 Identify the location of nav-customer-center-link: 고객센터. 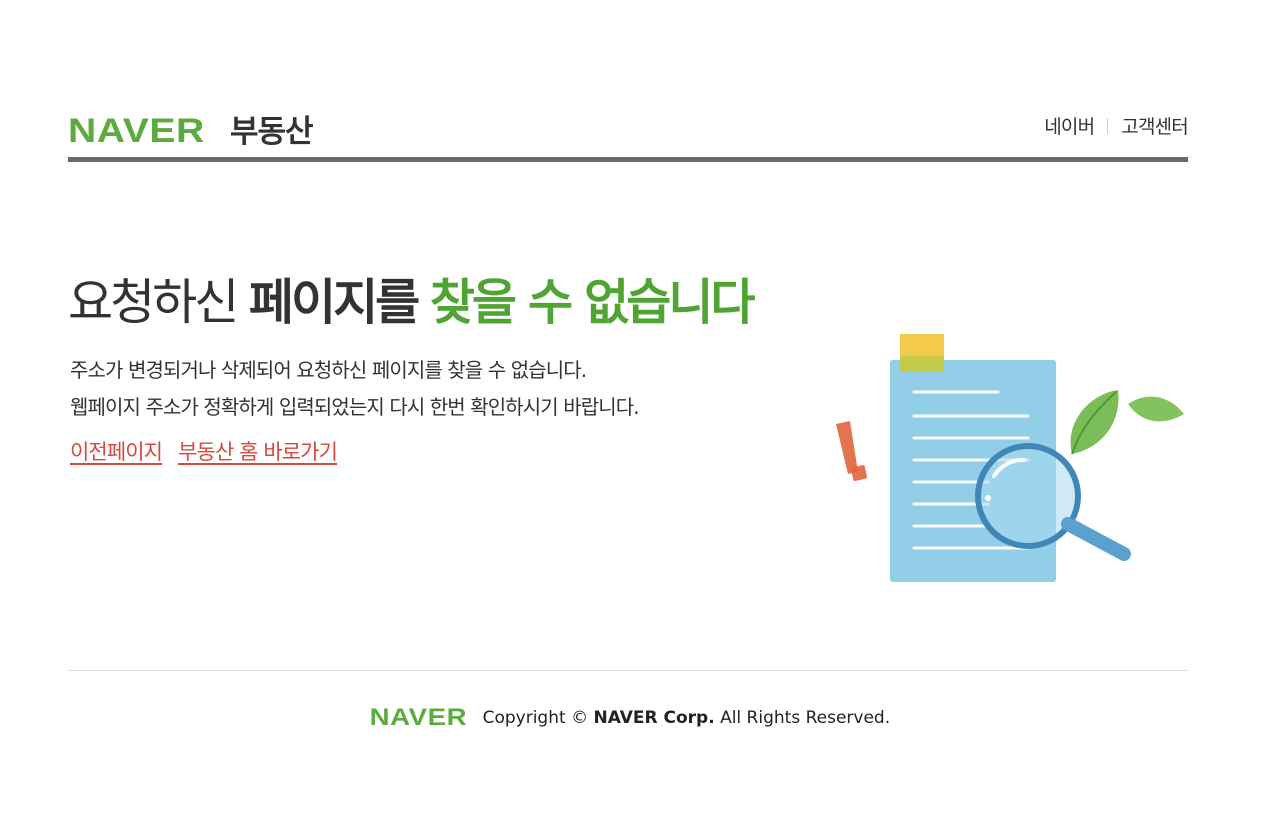
(1155, 125).